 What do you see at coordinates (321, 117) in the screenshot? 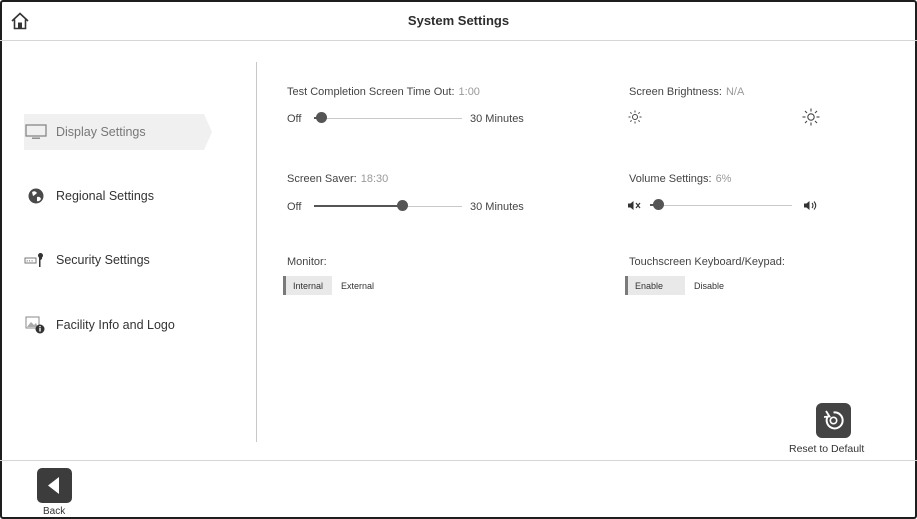
I see `timeout-slider-handle` at bounding box center [321, 117].